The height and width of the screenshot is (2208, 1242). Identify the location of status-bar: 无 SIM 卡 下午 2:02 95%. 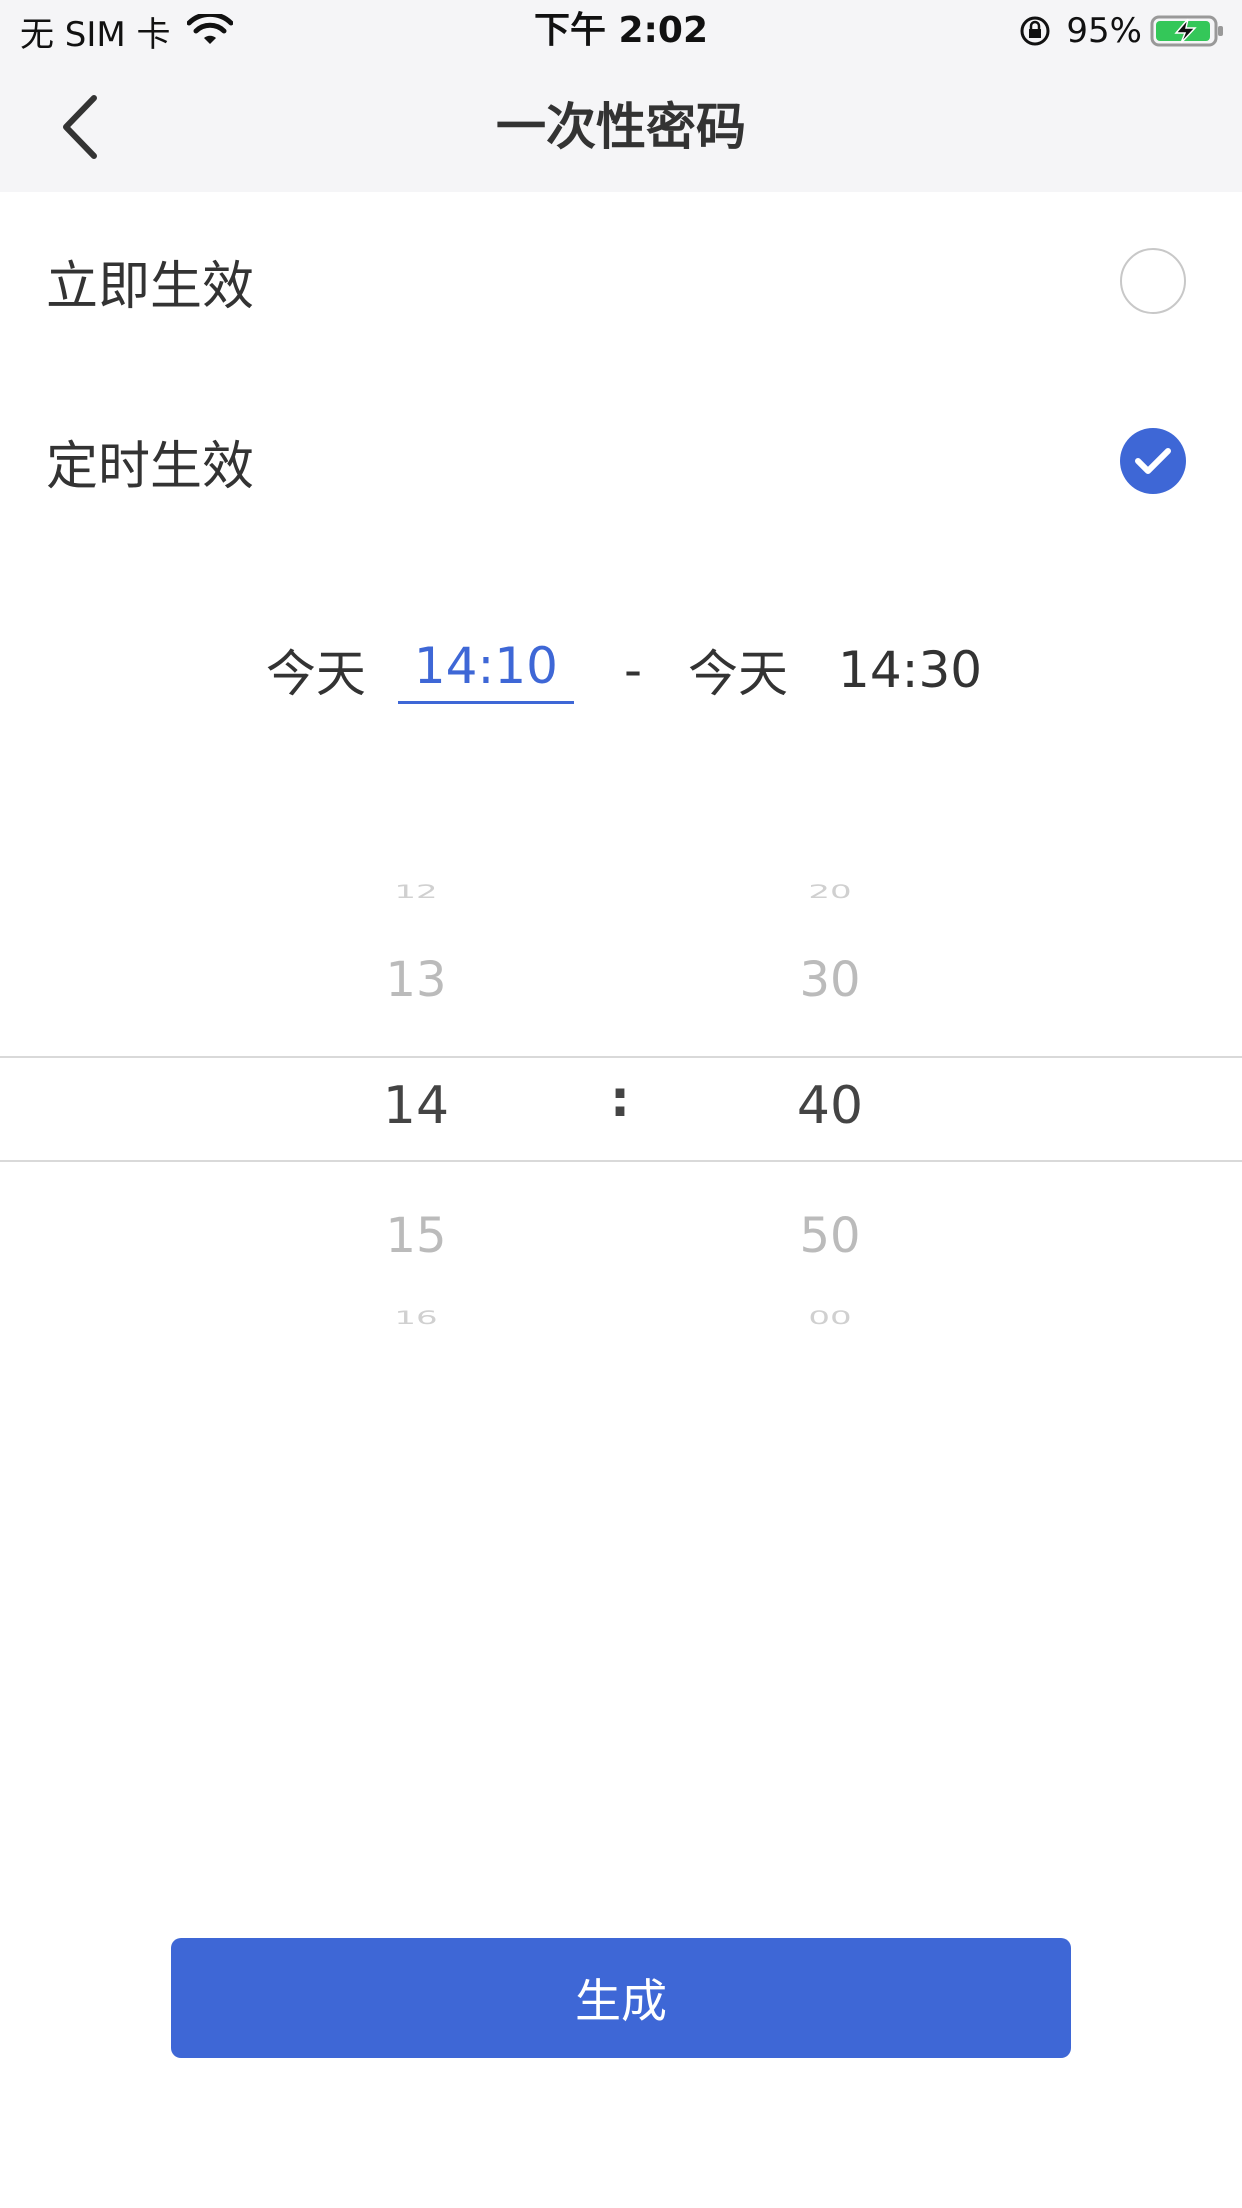
(621, 31).